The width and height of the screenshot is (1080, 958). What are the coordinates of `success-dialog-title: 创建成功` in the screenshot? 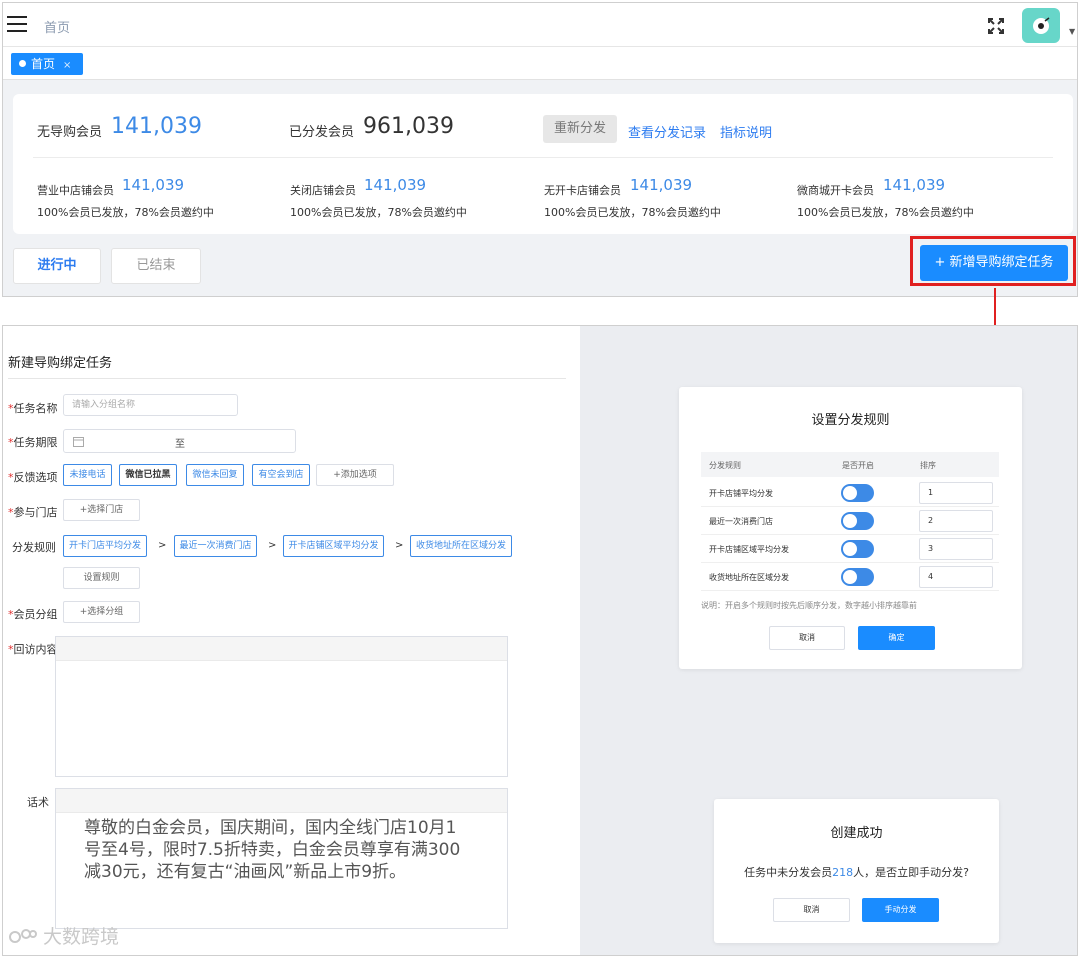 It's located at (856, 833).